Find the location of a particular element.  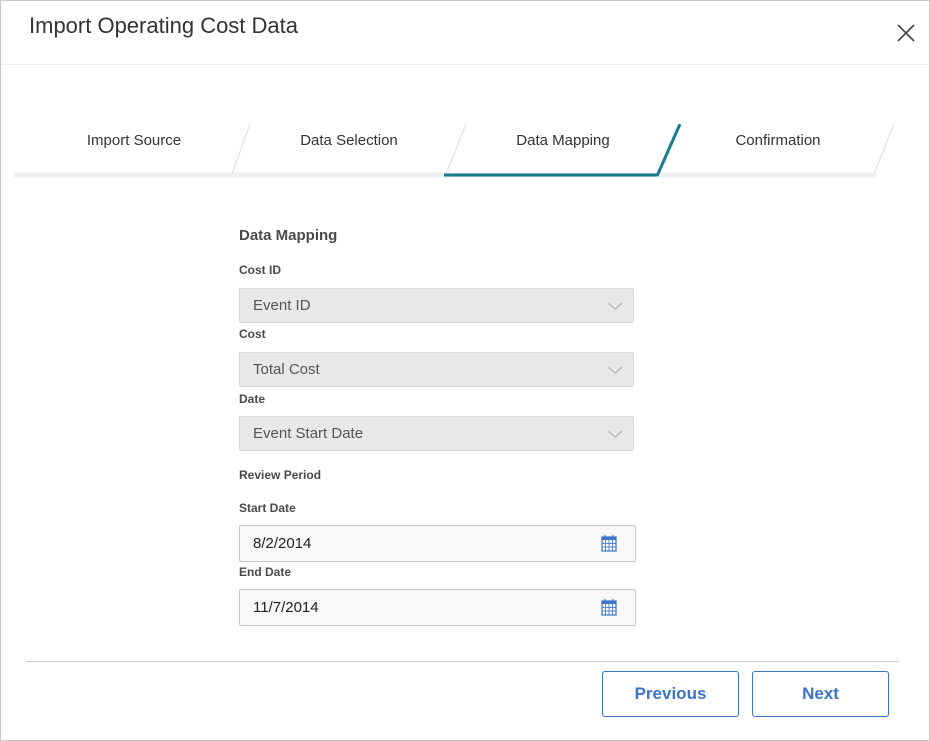

dialog-title: Import Operating Cost Data is located at coordinates (164, 25).